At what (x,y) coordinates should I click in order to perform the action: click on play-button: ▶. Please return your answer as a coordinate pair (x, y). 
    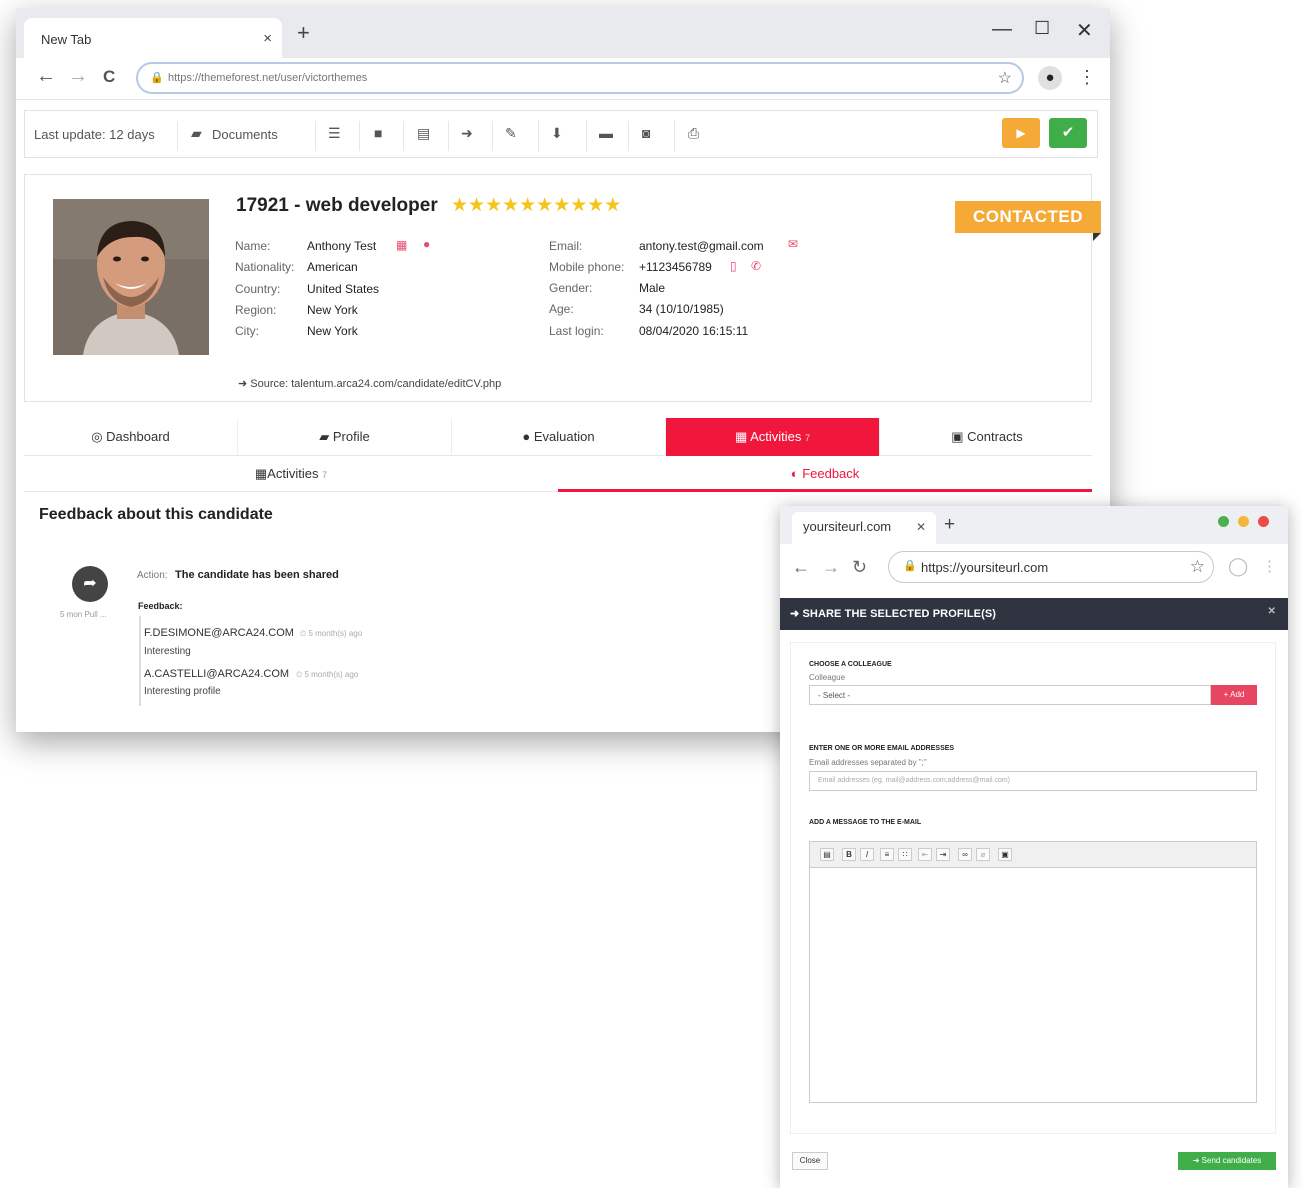
    Looking at the image, I should click on (1021, 133).